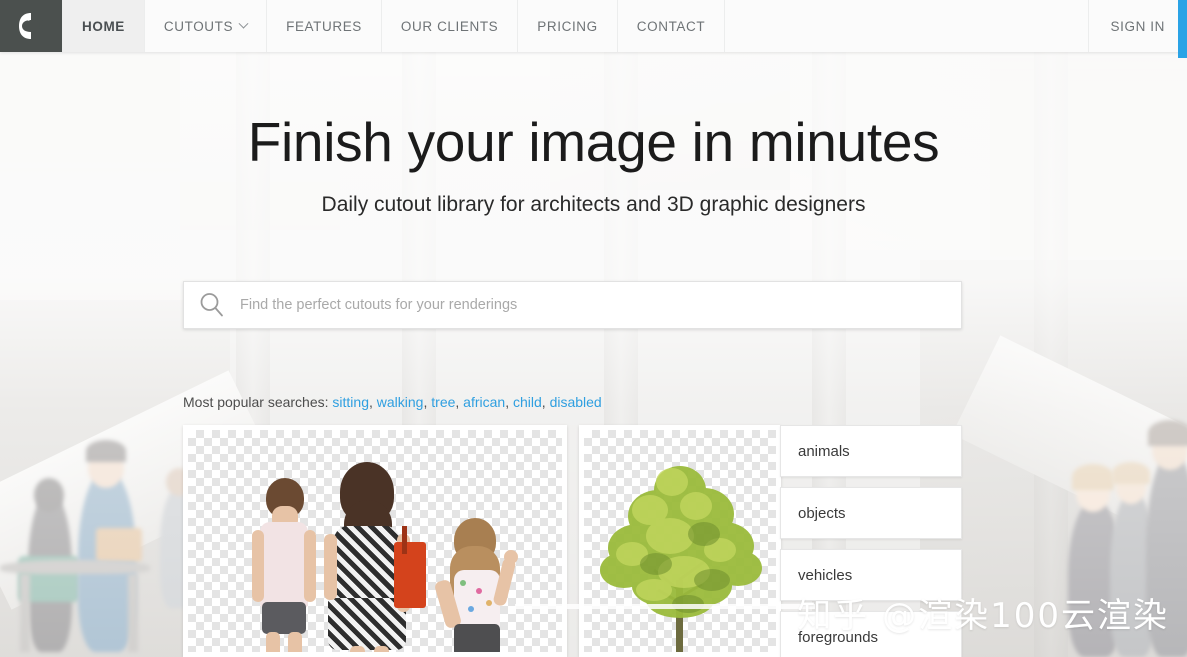 The height and width of the screenshot is (657, 1187). Describe the element at coordinates (243, 23) in the screenshot. I see `chevron-down-icon` at that location.